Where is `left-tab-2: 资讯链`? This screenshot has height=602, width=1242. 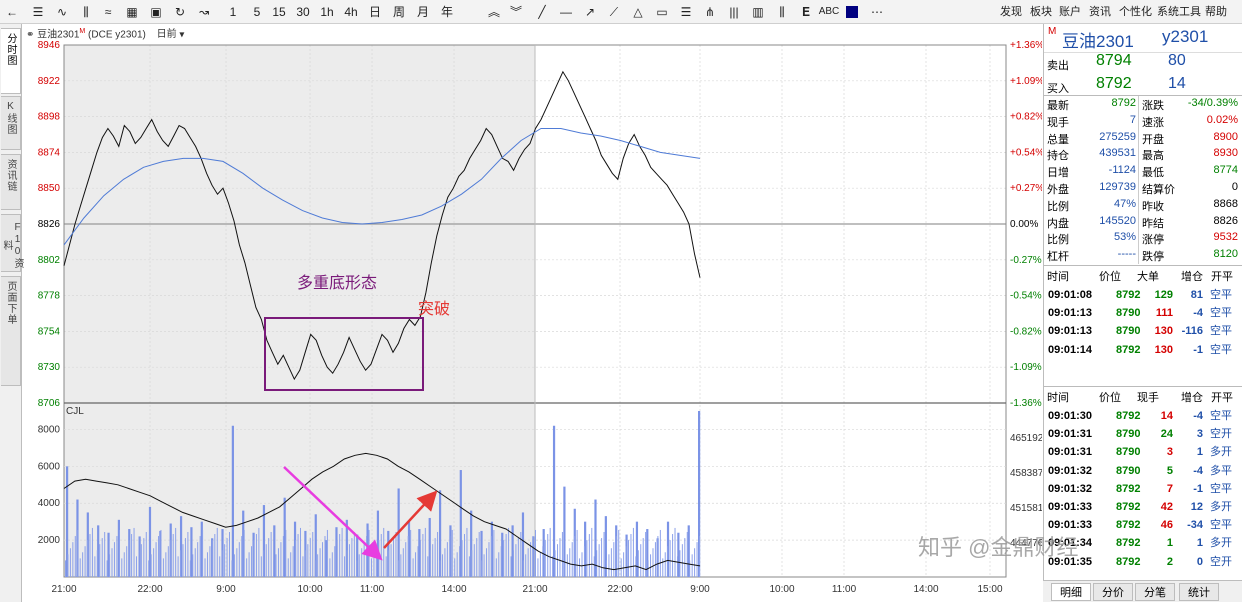 left-tab-2: 资讯链 is located at coordinates (11, 182).